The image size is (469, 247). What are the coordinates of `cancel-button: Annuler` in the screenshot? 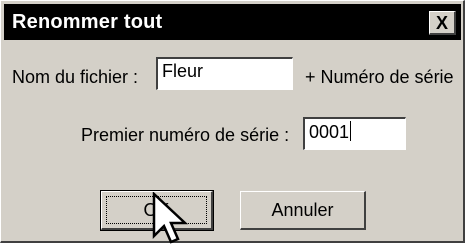 It's located at (303, 210).